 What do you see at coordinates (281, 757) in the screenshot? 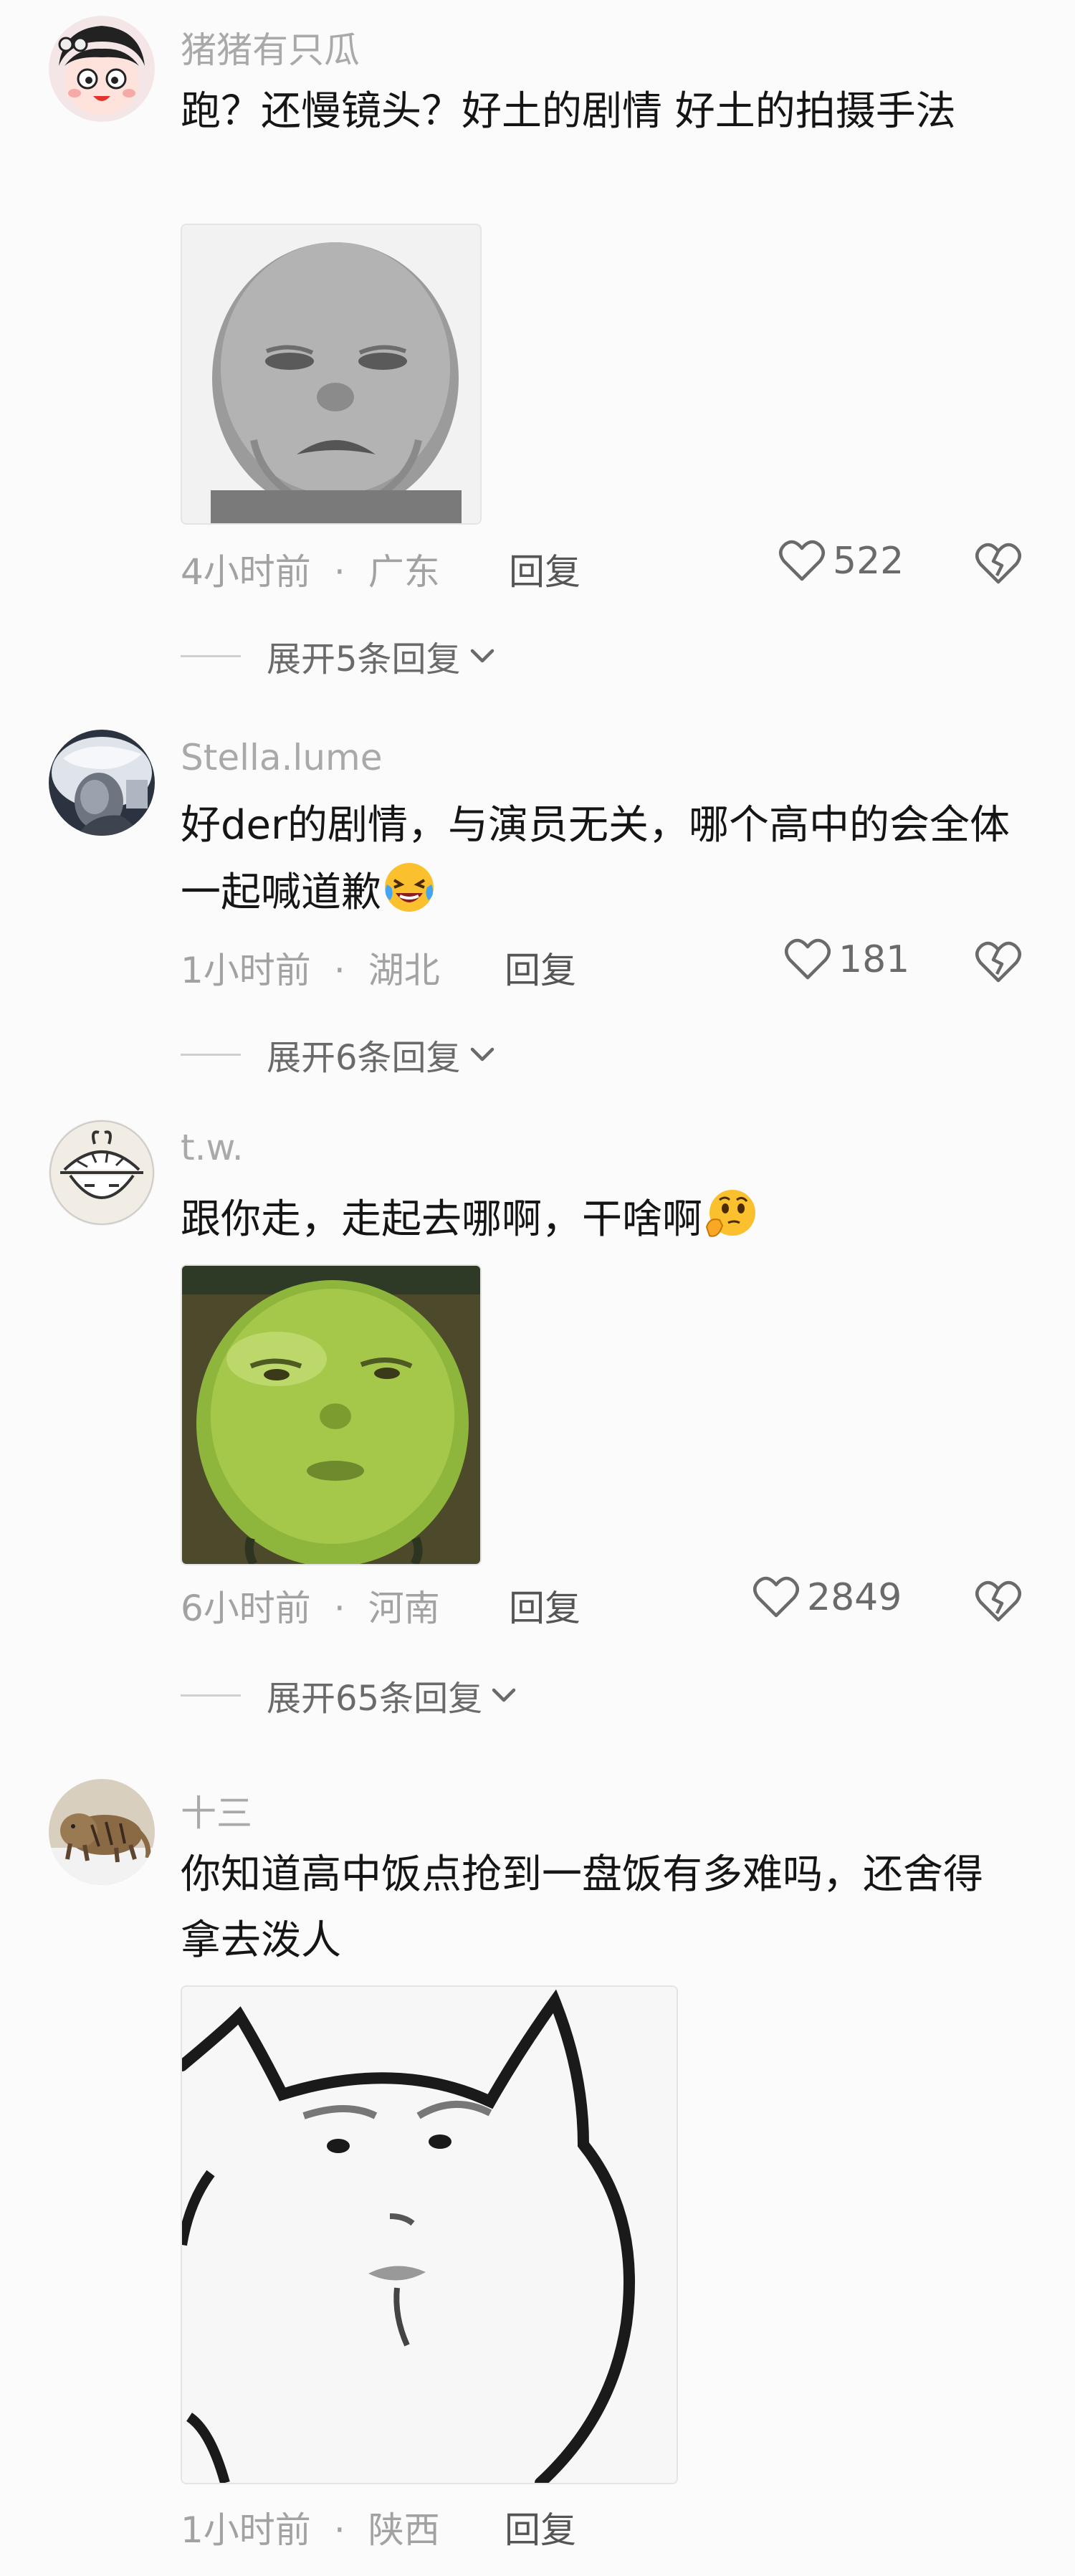
I see `username: Stella.lume` at bounding box center [281, 757].